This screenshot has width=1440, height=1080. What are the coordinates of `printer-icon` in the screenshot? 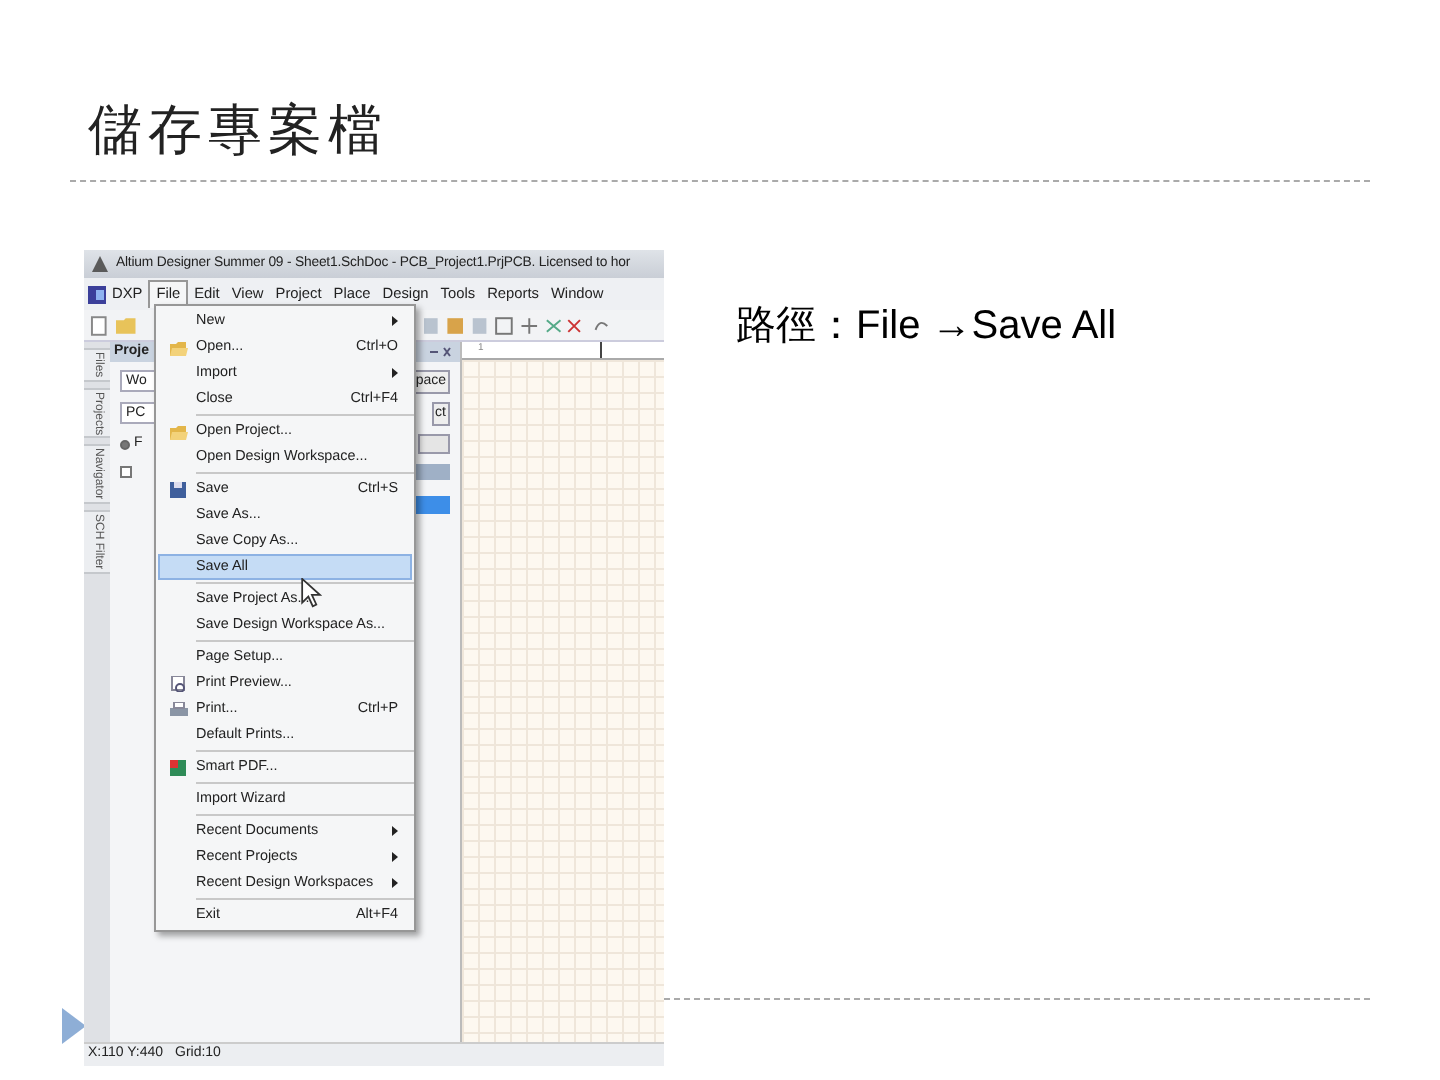 It's located at (178, 709).